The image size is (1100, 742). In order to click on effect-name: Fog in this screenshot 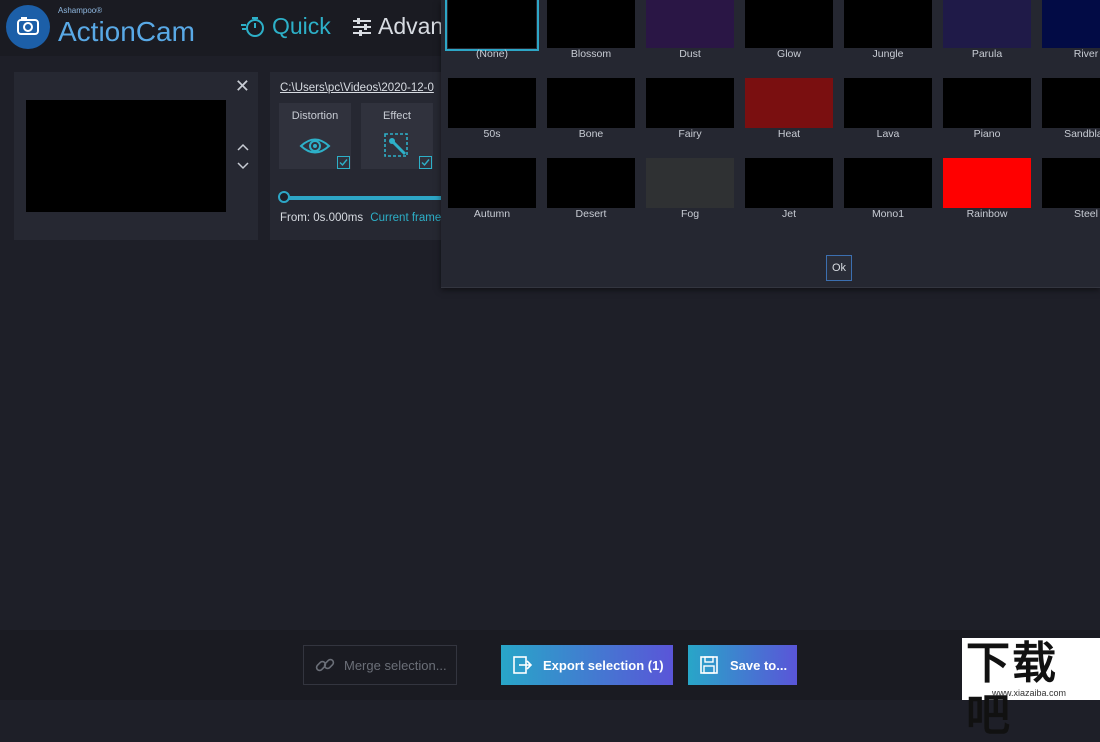, I will do `click(690, 214)`.